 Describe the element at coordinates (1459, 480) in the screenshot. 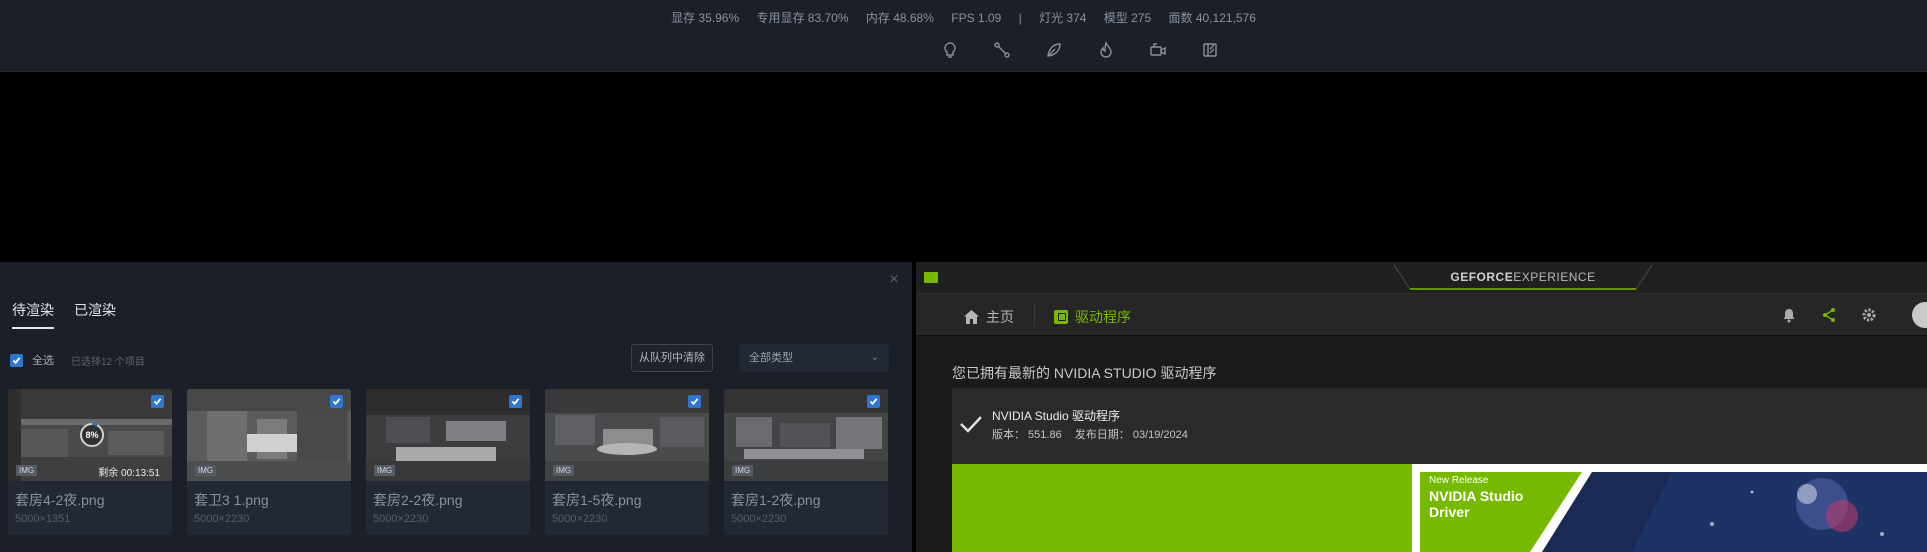

I see `banner-label: New Release` at that location.